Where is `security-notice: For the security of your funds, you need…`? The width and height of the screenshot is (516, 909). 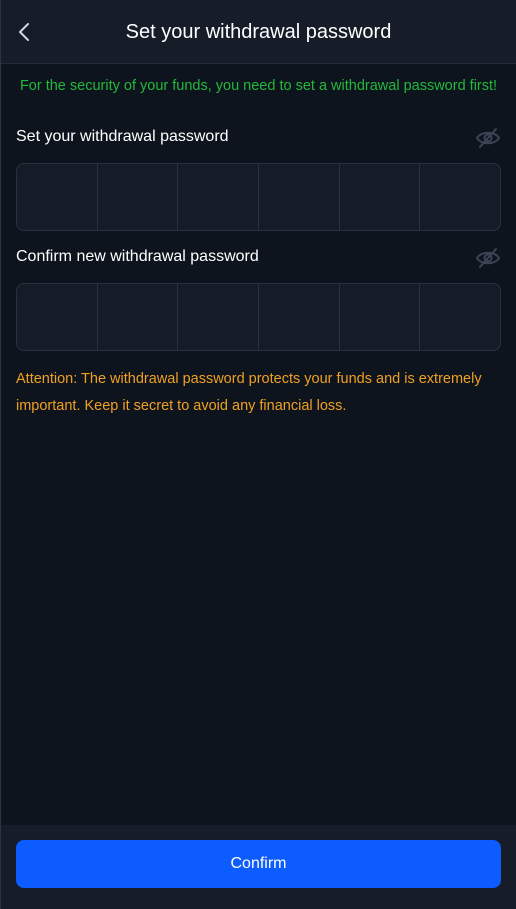 security-notice: For the security of your funds, you need… is located at coordinates (258, 86).